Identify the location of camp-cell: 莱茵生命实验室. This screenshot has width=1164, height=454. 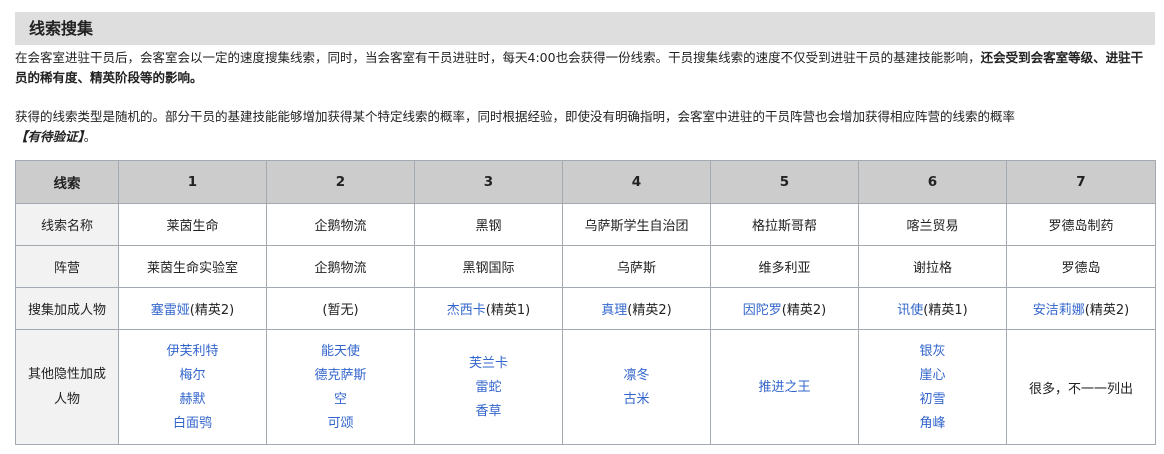
(192, 266).